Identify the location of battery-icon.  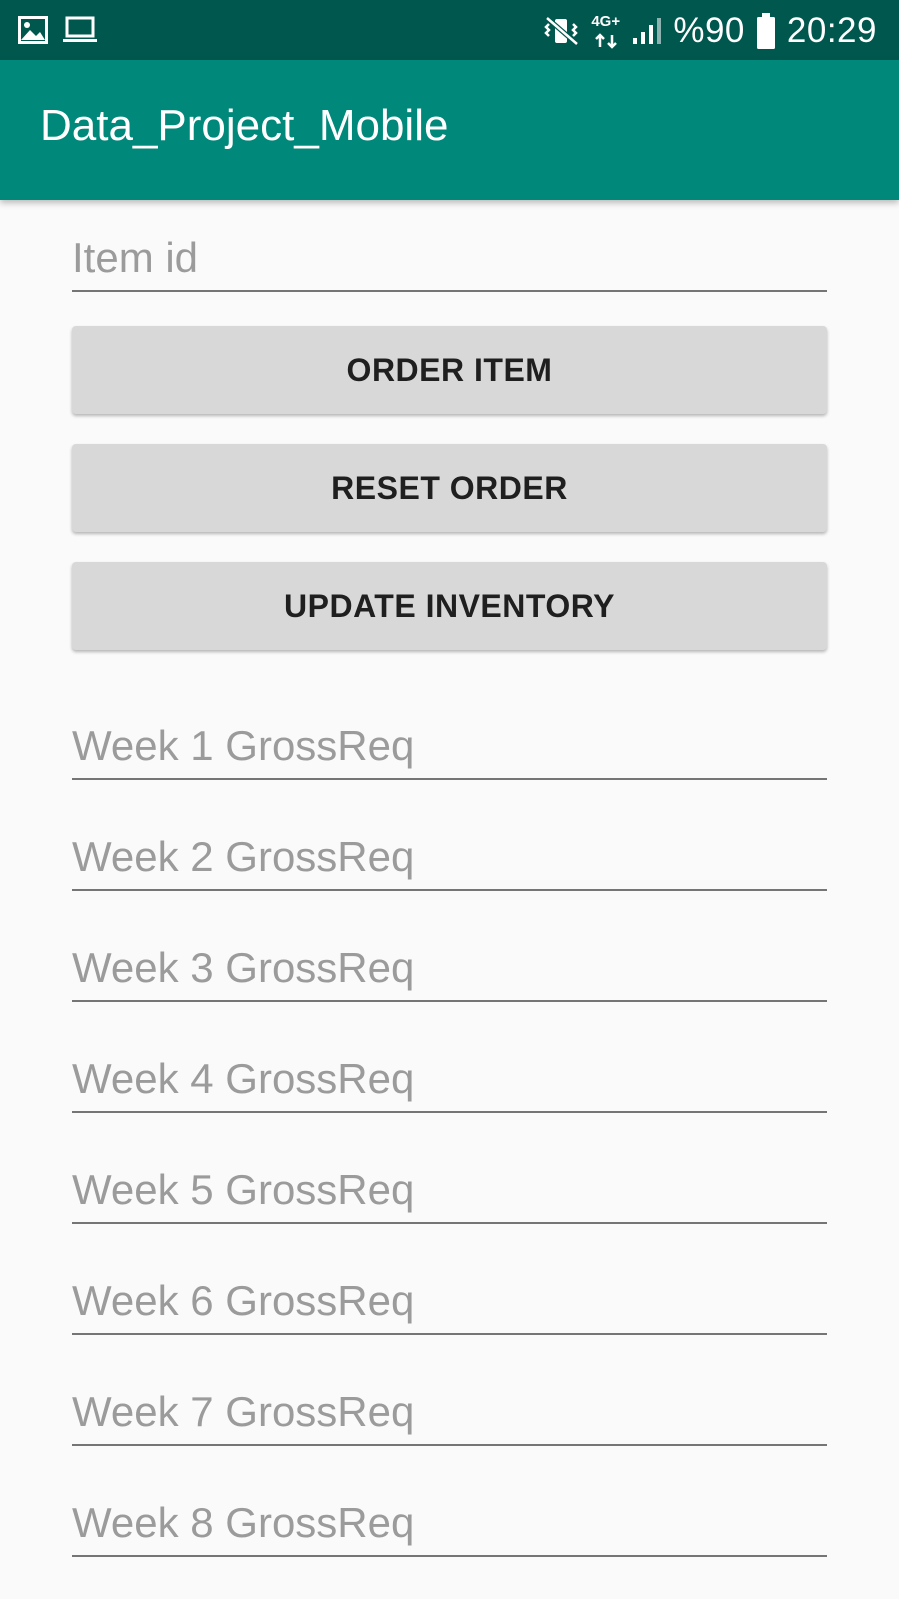
(766, 31).